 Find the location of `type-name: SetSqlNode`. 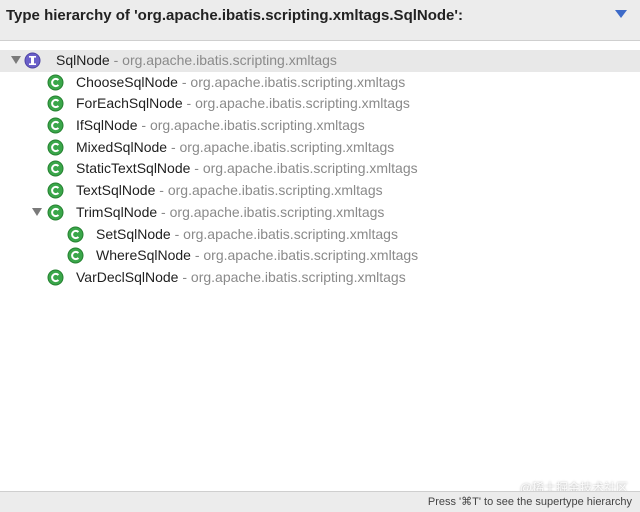

type-name: SetSqlNode is located at coordinates (133, 233).